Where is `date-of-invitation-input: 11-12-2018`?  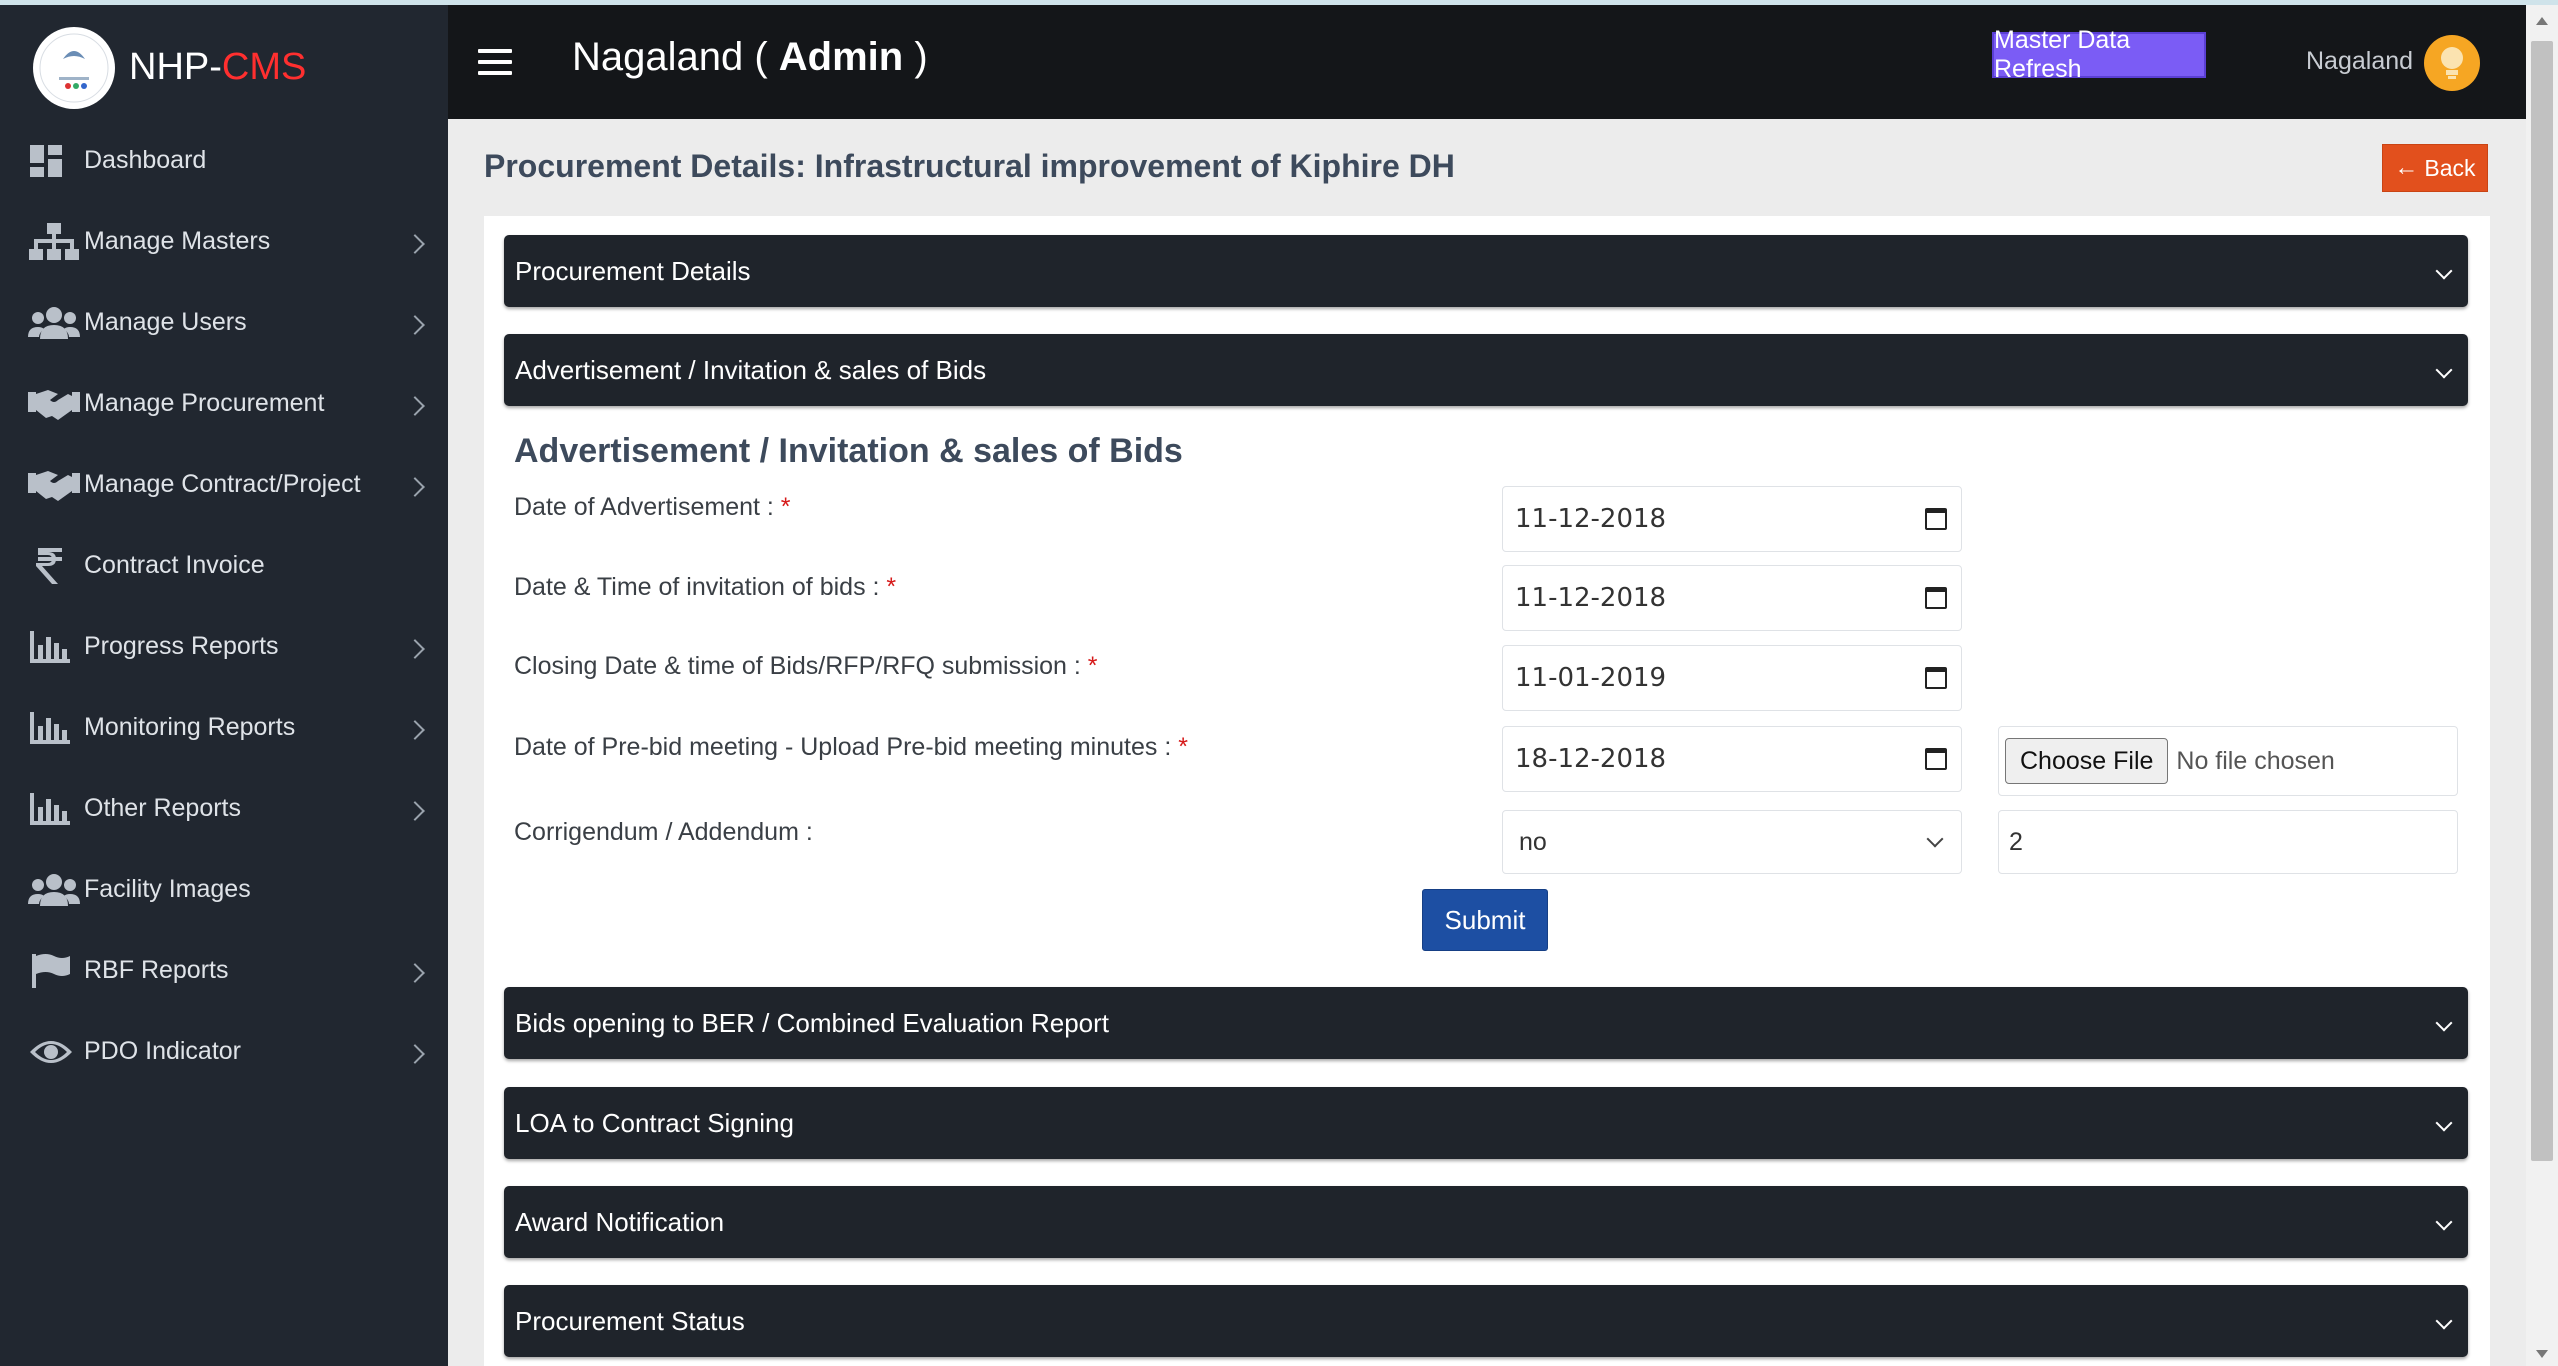
date-of-invitation-input: 11-12-2018 is located at coordinates (1732, 598).